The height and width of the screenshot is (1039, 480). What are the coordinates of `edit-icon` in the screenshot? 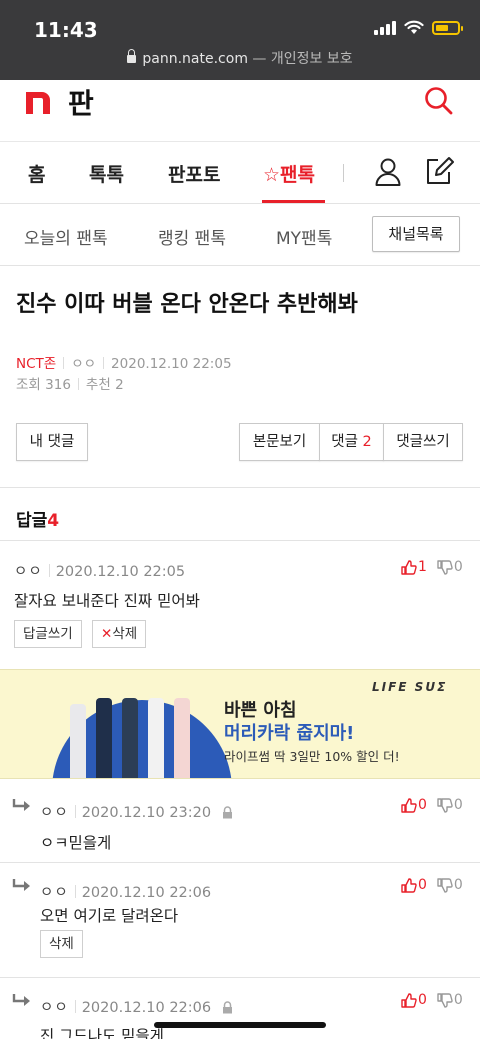 It's located at (439, 171).